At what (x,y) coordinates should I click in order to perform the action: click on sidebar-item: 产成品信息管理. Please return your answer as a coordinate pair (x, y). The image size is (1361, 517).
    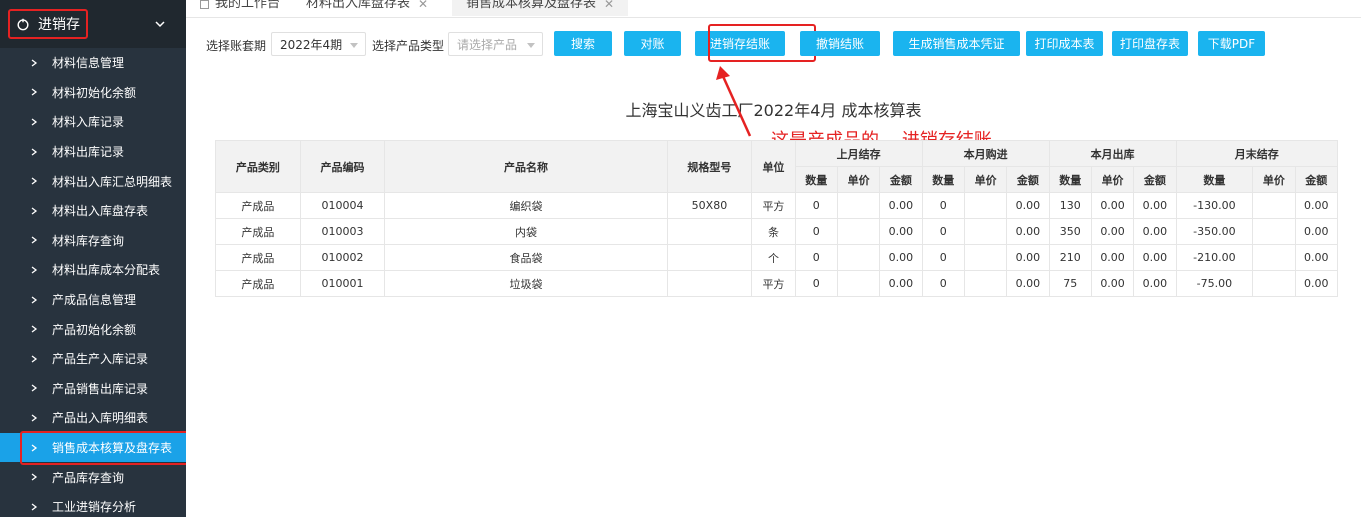
    Looking at the image, I should click on (93, 300).